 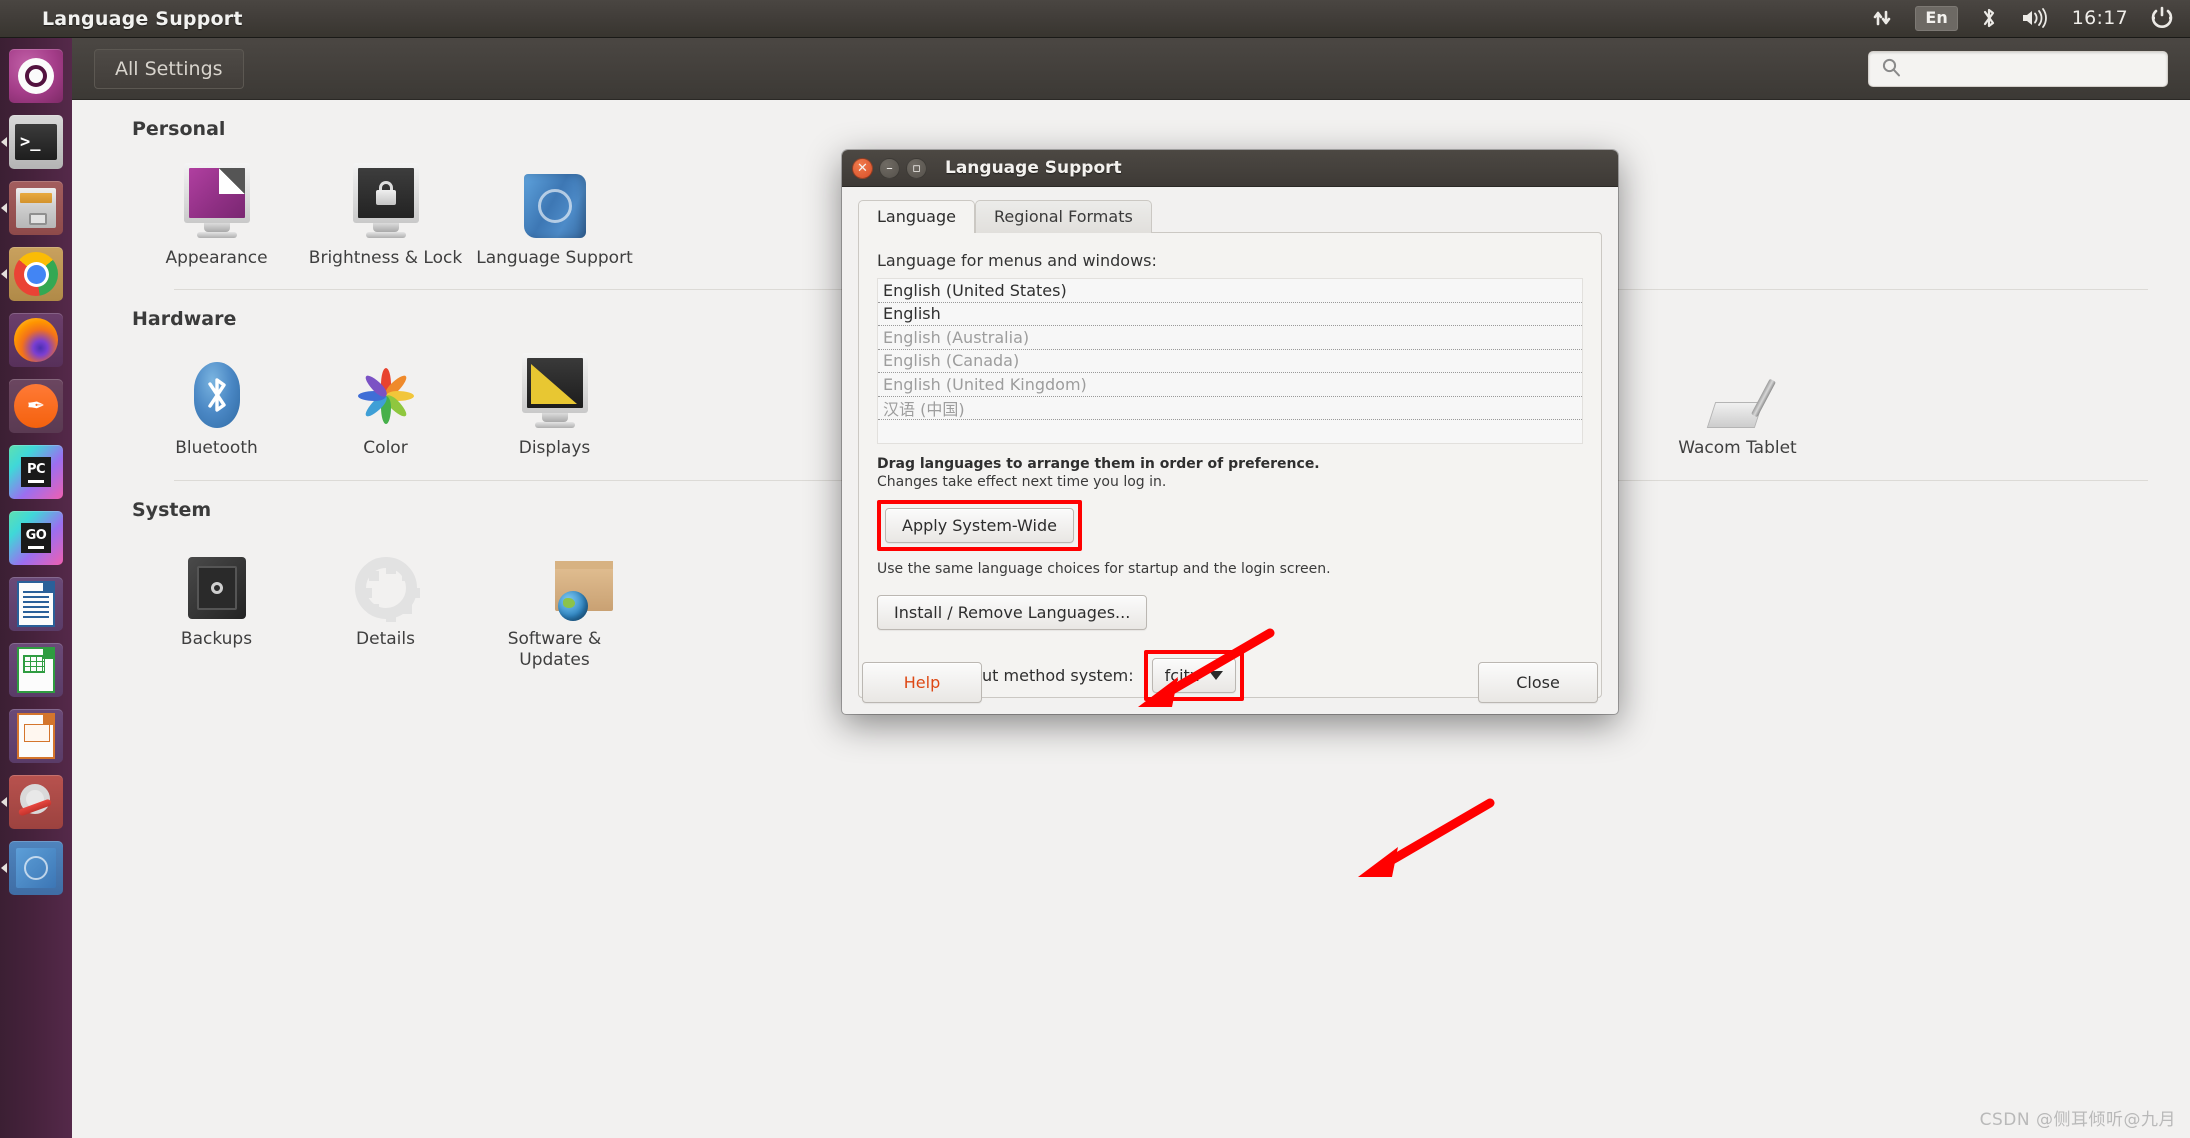 What do you see at coordinates (1230, 384) in the screenshot?
I see `list-item: English (United Kingdom)` at bounding box center [1230, 384].